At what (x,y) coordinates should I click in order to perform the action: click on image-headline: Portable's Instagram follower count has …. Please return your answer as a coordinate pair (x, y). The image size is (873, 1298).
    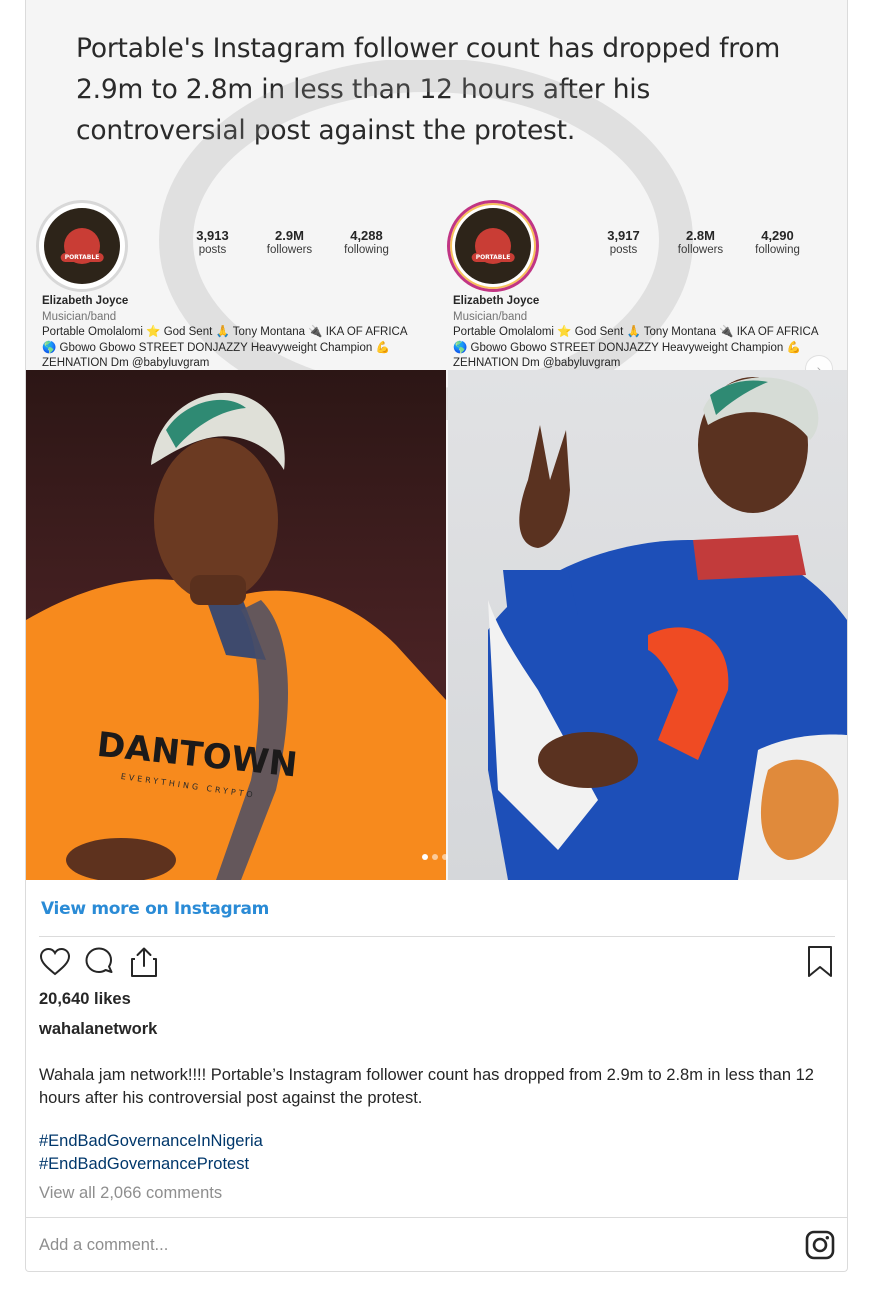
    Looking at the image, I should click on (428, 89).